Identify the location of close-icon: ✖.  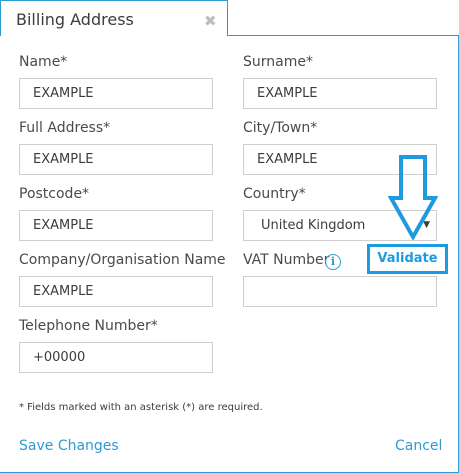
(210, 21).